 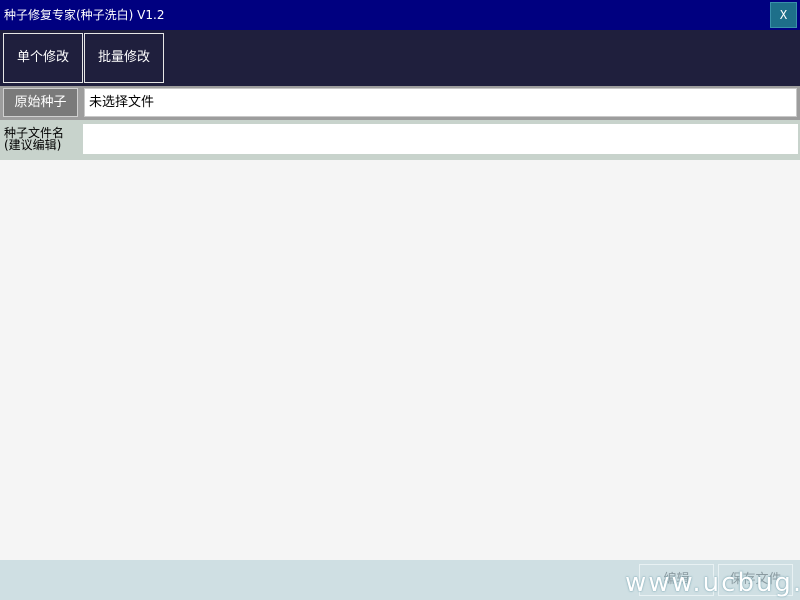 I want to click on title-bar: 种子修复专家(种子洗白) V1.2 X, so click(x=400, y=15).